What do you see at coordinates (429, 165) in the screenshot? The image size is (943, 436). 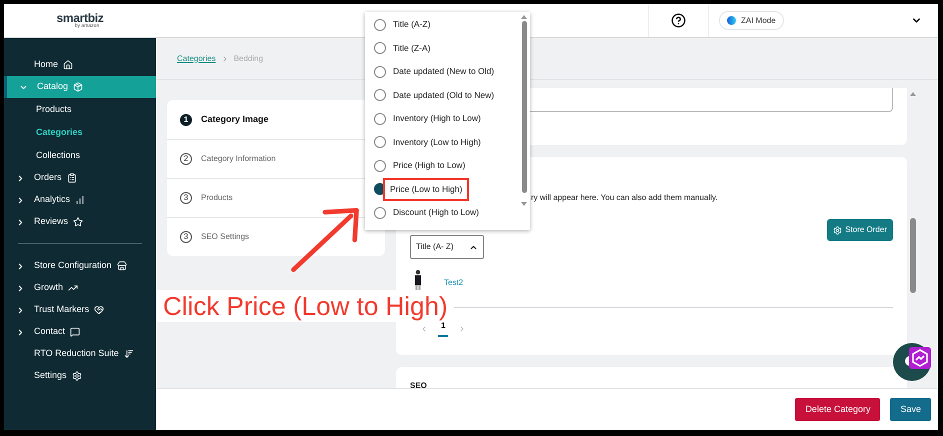 I see `option-label: Price (High to Low)` at bounding box center [429, 165].